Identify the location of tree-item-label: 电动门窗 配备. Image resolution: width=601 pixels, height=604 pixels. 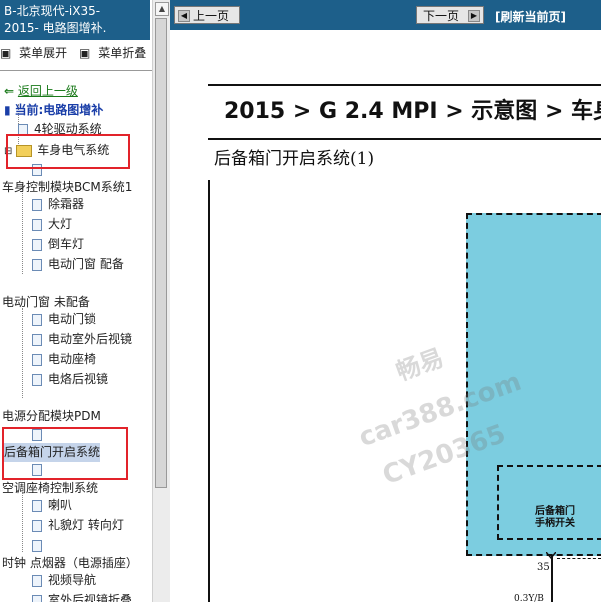
(86, 264).